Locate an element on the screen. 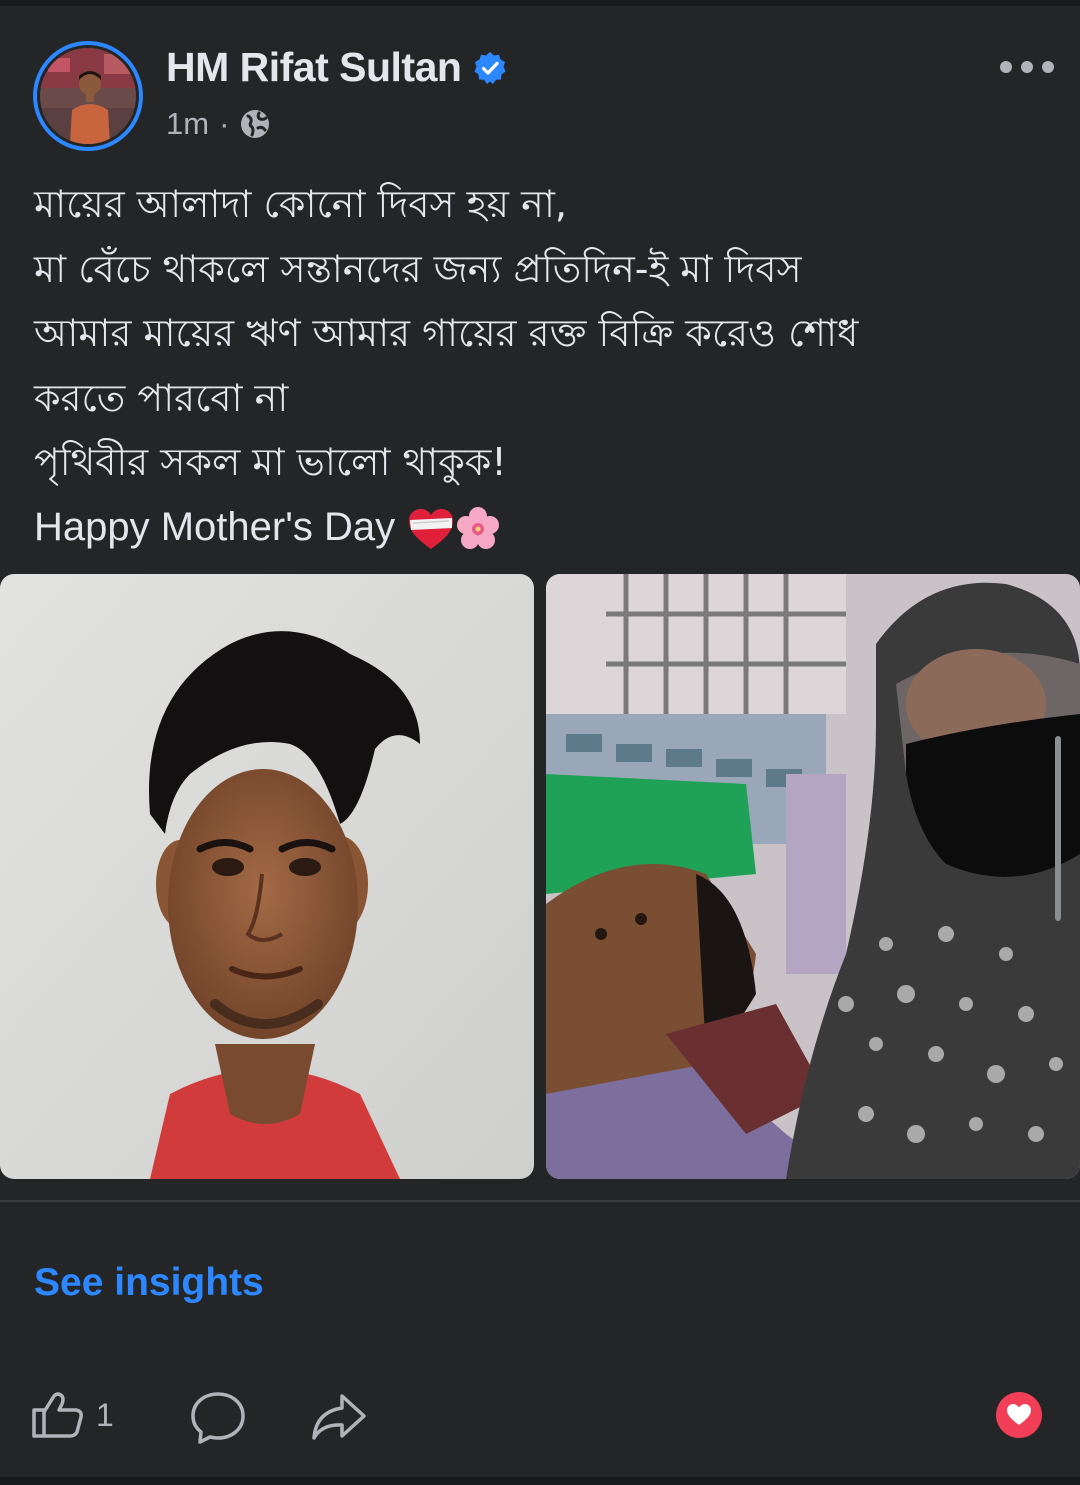  cherry-blossom-icon is located at coordinates (478, 528).